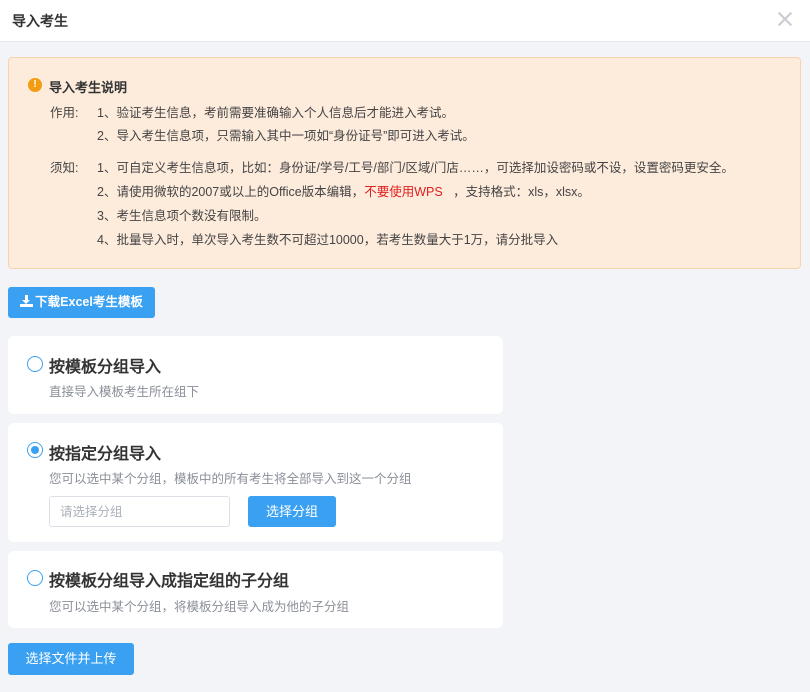 The image size is (810, 692). Describe the element at coordinates (292, 511) in the screenshot. I see `choose-group-button: 选择分组` at that location.